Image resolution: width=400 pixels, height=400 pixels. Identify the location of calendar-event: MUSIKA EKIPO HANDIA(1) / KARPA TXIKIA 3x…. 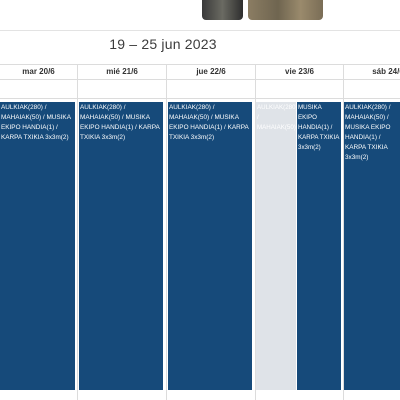
(319, 246).